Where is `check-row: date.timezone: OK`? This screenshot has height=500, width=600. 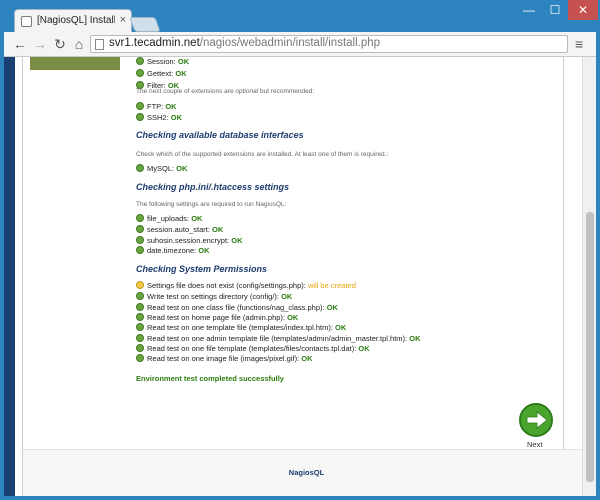 check-row: date.timezone: OK is located at coordinates (173, 251).